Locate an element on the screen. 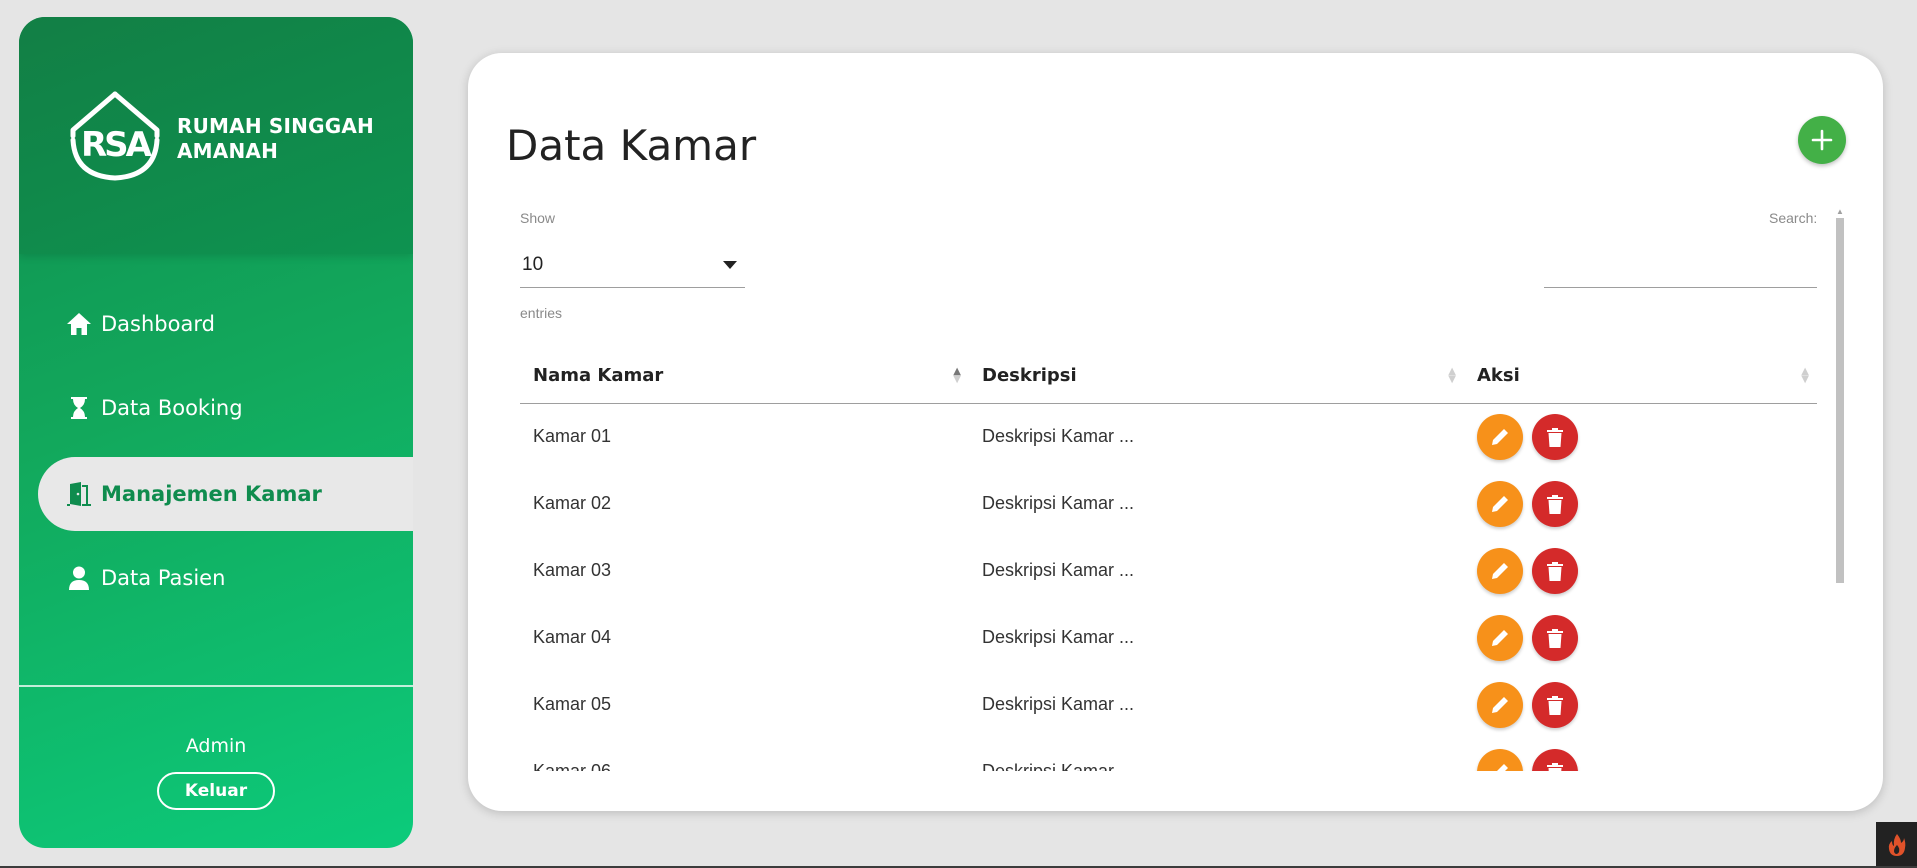 This screenshot has width=1917, height=868. sidebar-item-label: Dashboard is located at coordinates (158, 324).